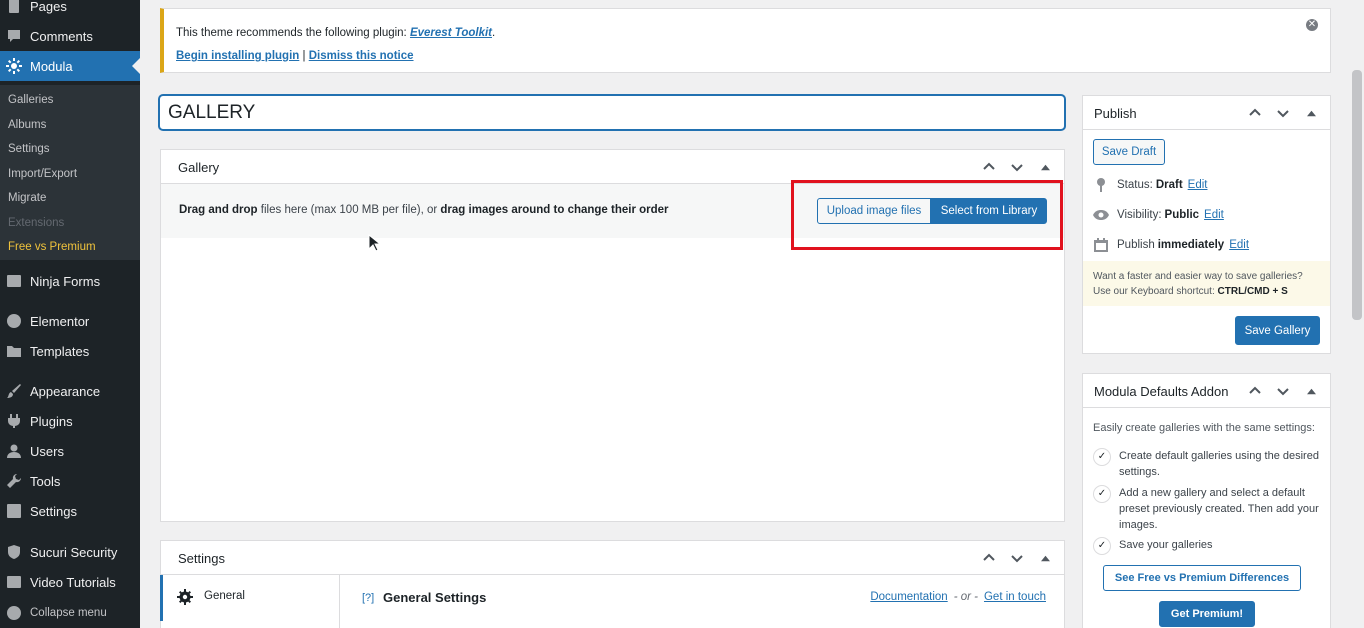 This screenshot has height=628, width=1364. Describe the element at coordinates (1015, 597) in the screenshot. I see `get-in-touch-link: Get in touch` at that location.